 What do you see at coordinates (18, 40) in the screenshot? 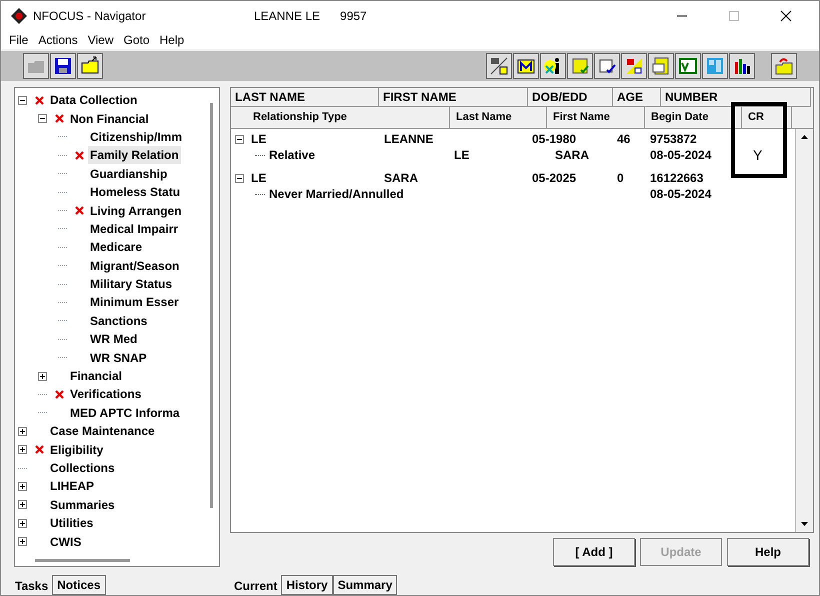
I see `menu-item: File` at bounding box center [18, 40].